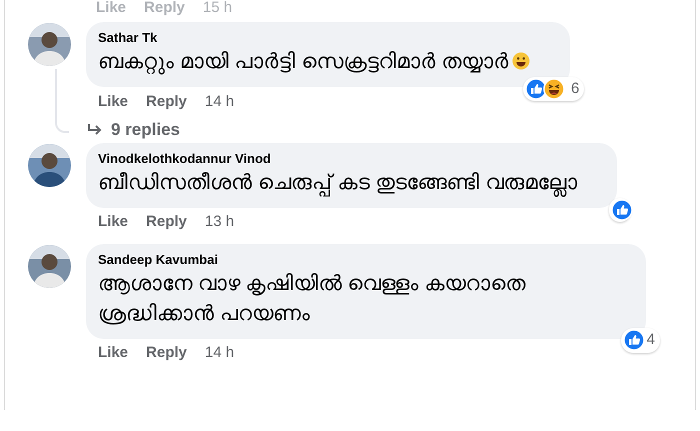 Image resolution: width=700 pixels, height=431 pixels. I want to click on reactions-badge: 4, so click(640, 340).